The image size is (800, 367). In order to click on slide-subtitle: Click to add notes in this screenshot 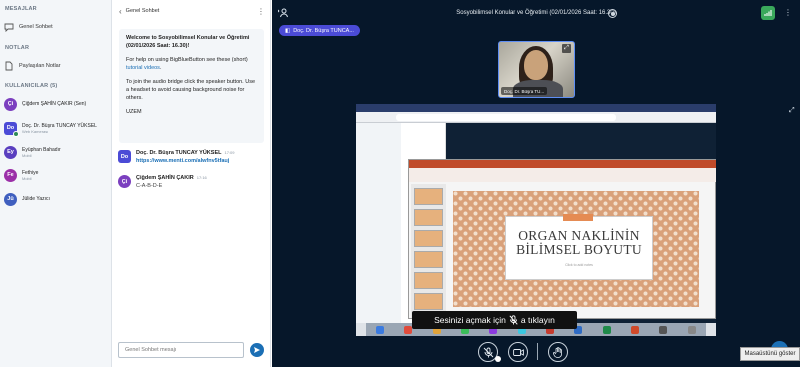, I will do `click(579, 265)`.